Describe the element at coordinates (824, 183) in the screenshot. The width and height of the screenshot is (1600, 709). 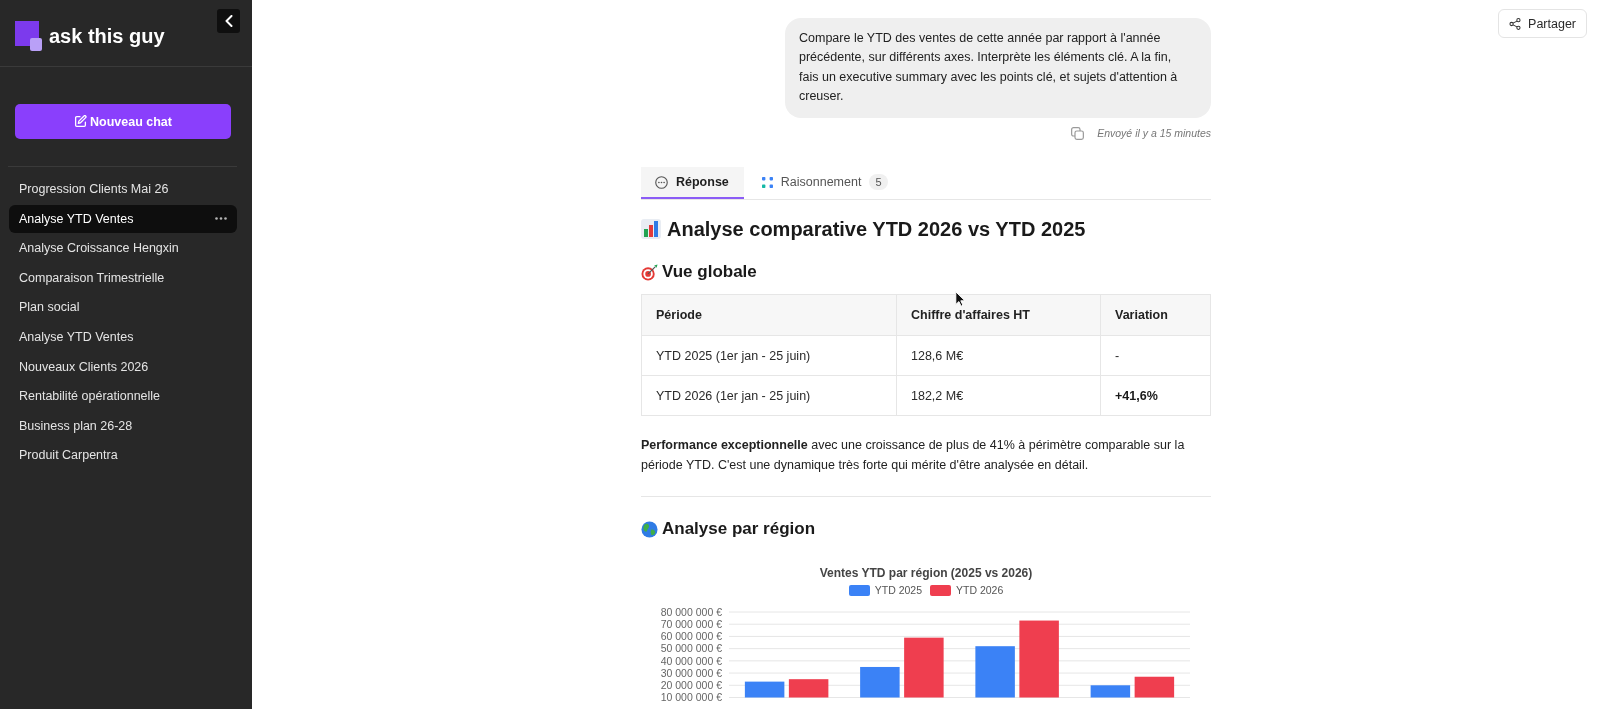
I see `tab: Raisonnement 5` at that location.